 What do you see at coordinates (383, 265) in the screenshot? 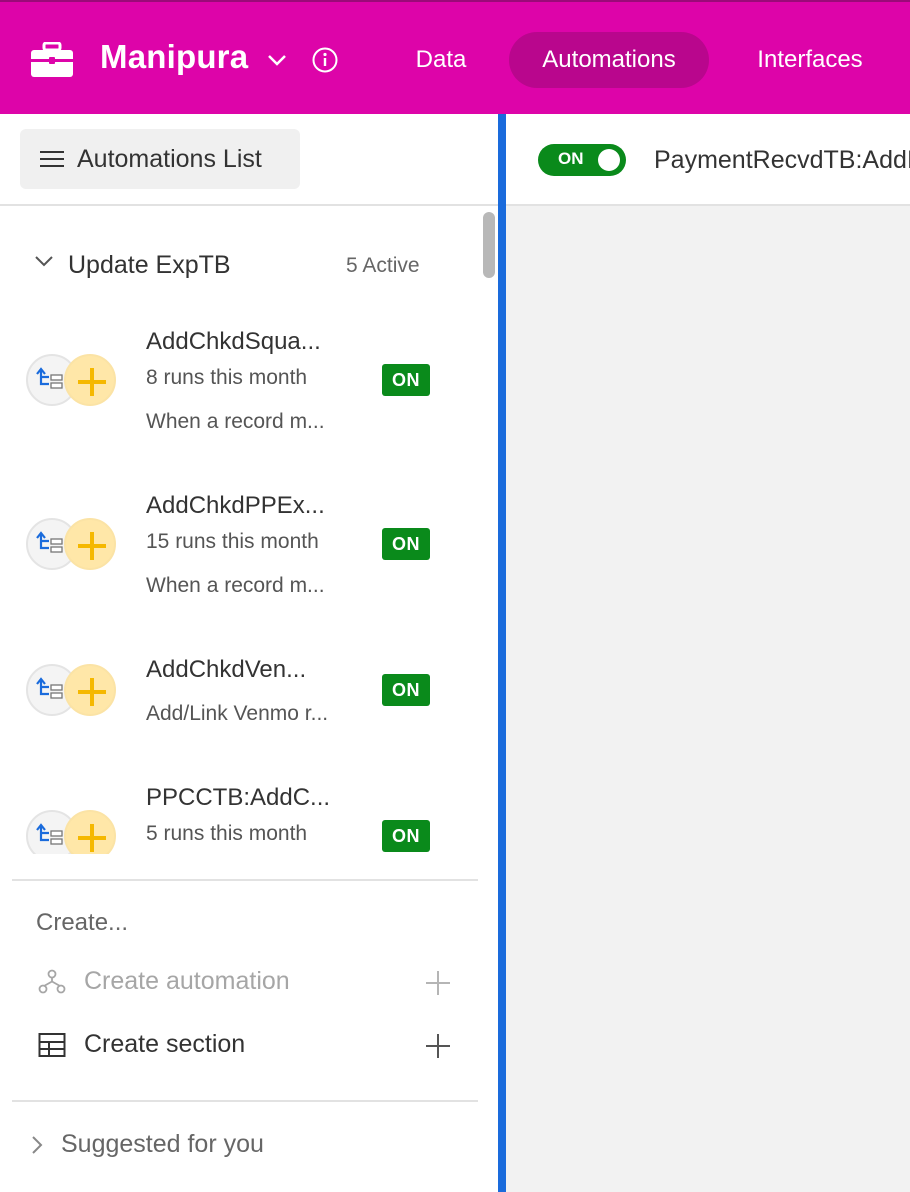
I see `section-active-count: 5 Active` at bounding box center [383, 265].